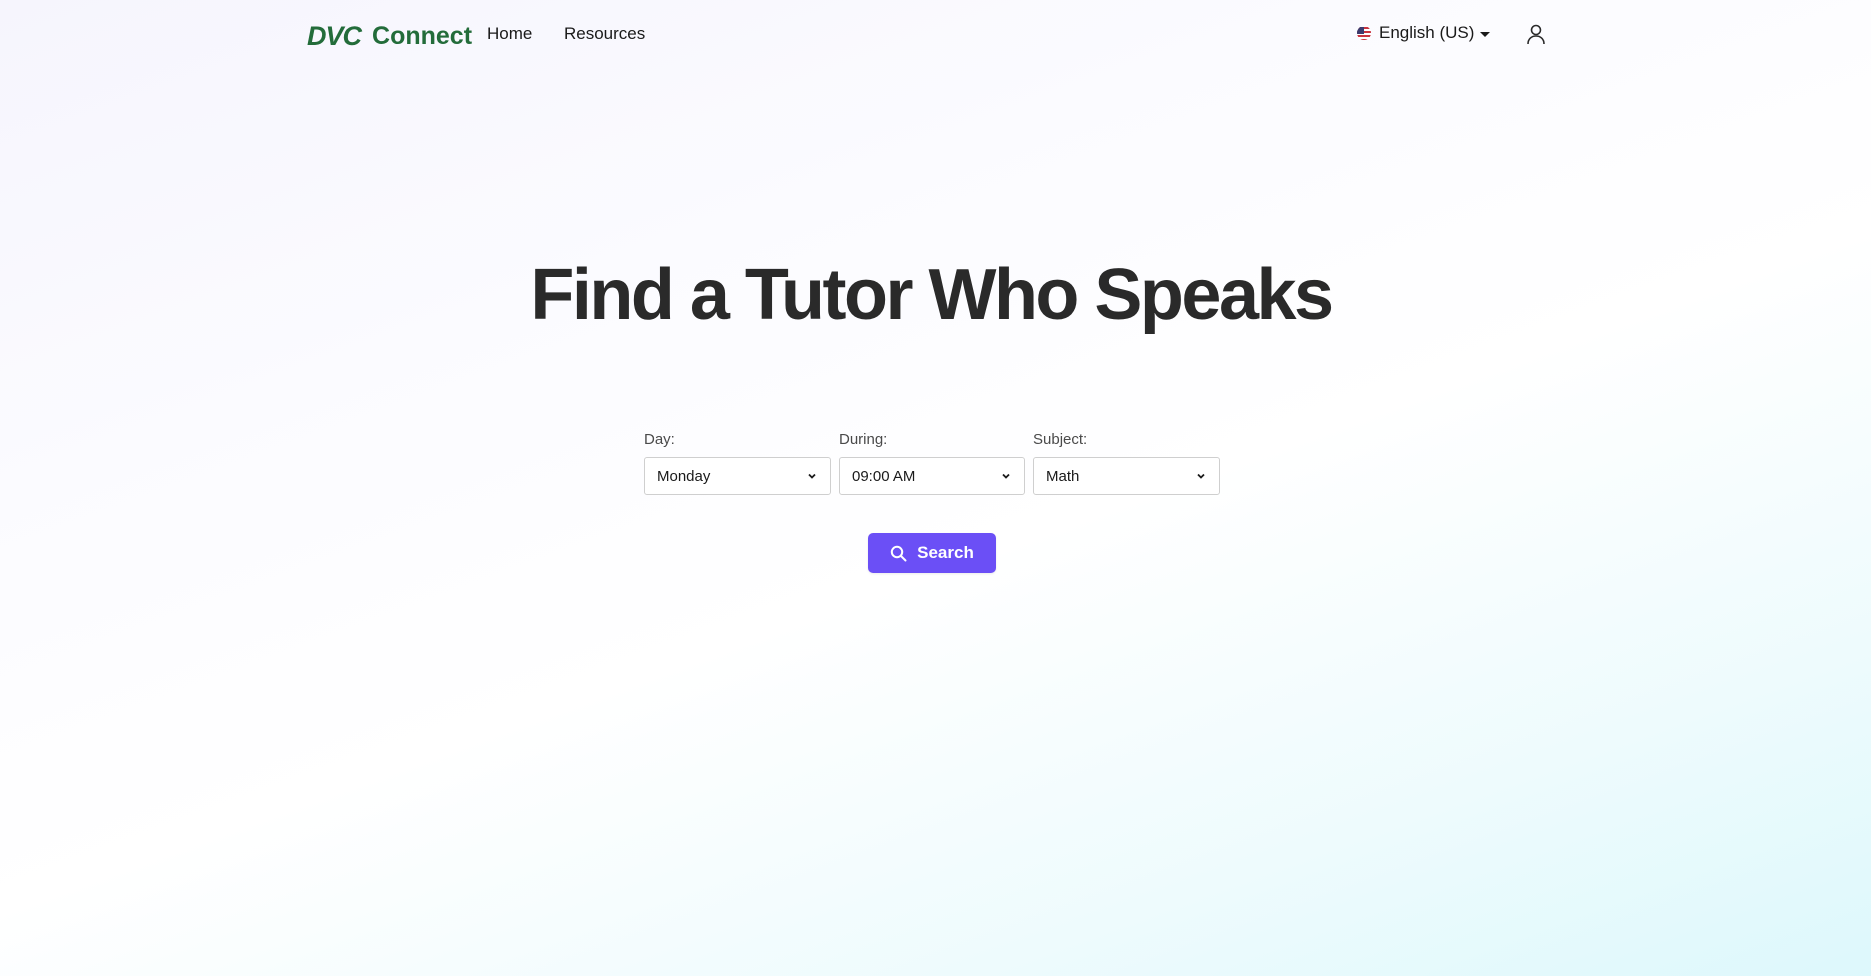 This screenshot has height=976, width=1871. Describe the element at coordinates (334, 35) in the screenshot. I see `brand-mark: DVC` at that location.